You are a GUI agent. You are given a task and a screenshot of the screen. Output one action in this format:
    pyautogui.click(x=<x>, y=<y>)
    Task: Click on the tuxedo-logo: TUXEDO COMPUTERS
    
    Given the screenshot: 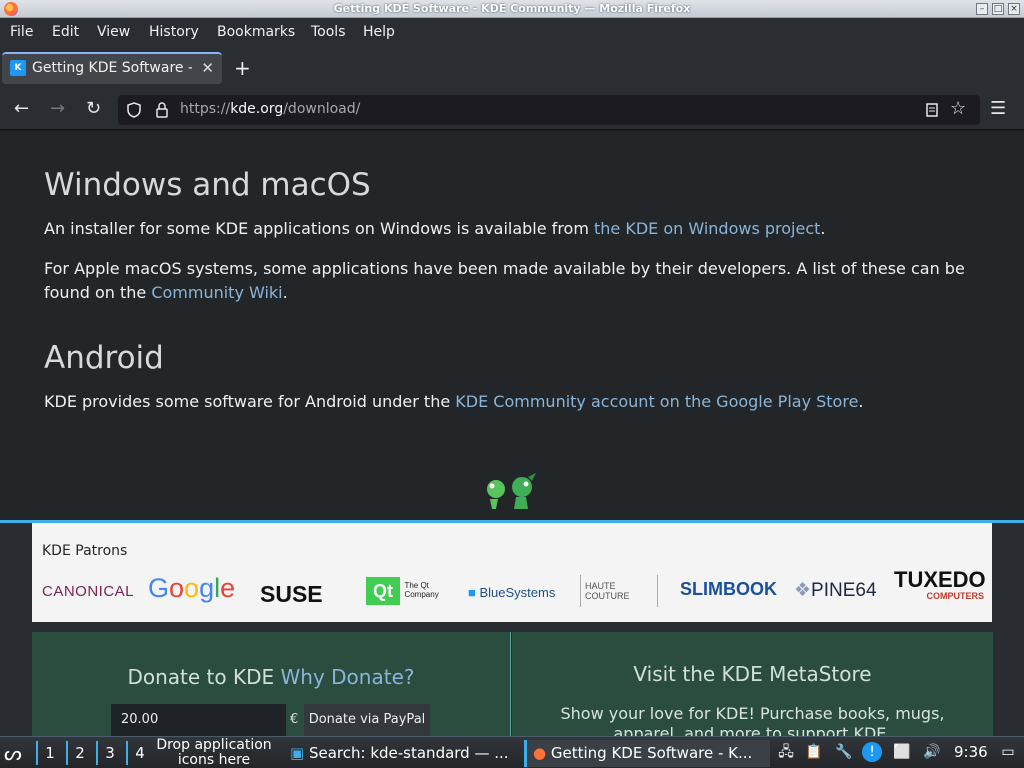 What is the action you would take?
    pyautogui.click(x=940, y=585)
    